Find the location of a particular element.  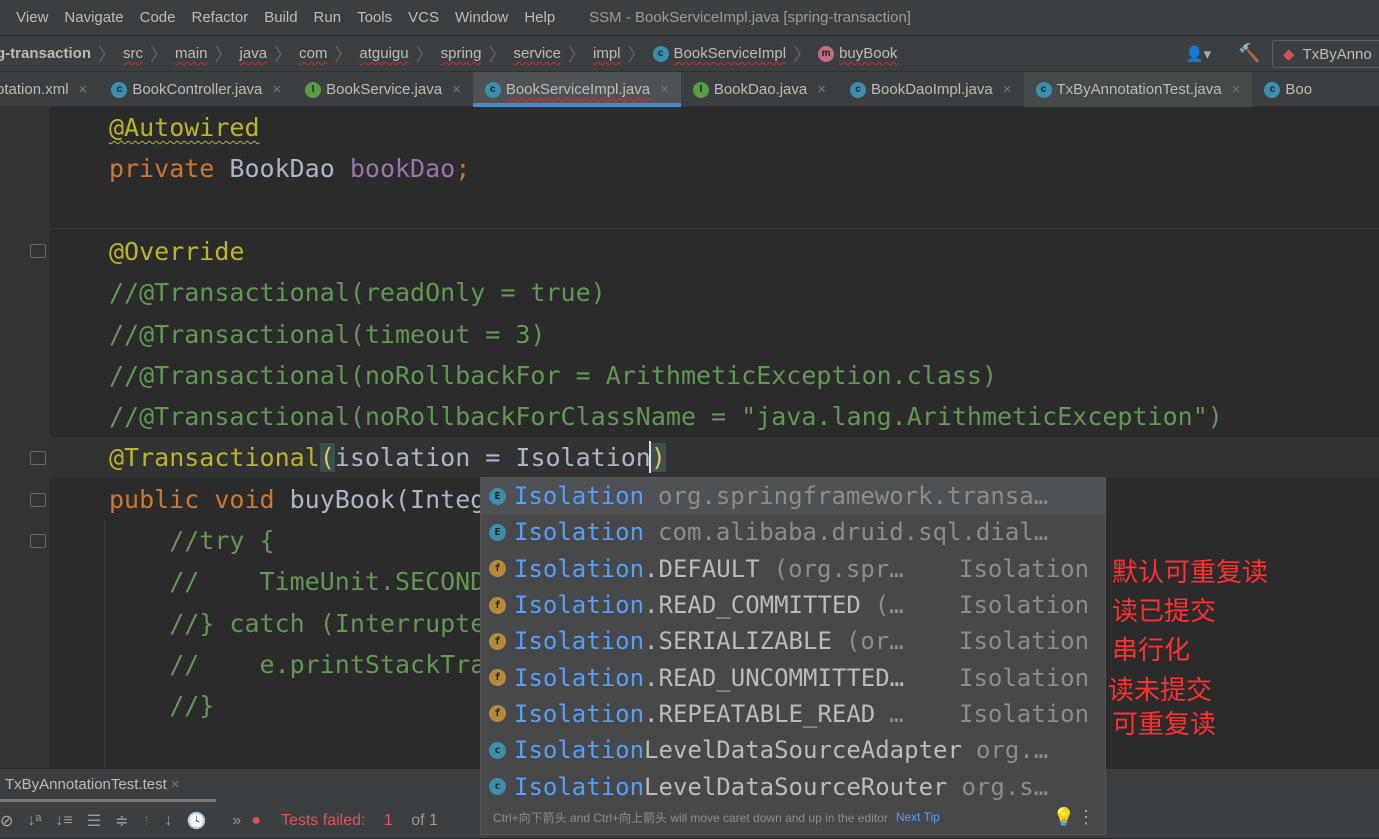

code-token: bookDao is located at coordinates (402, 168).